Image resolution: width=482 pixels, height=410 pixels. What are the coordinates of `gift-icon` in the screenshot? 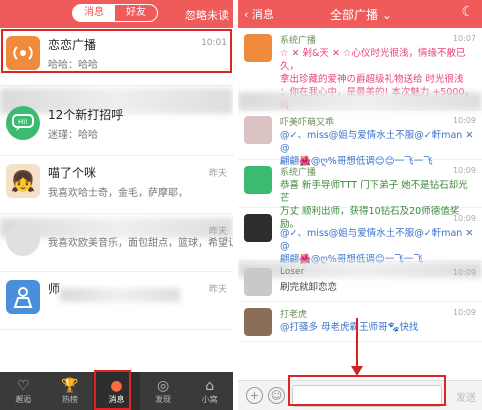 It's located at (258, 48).